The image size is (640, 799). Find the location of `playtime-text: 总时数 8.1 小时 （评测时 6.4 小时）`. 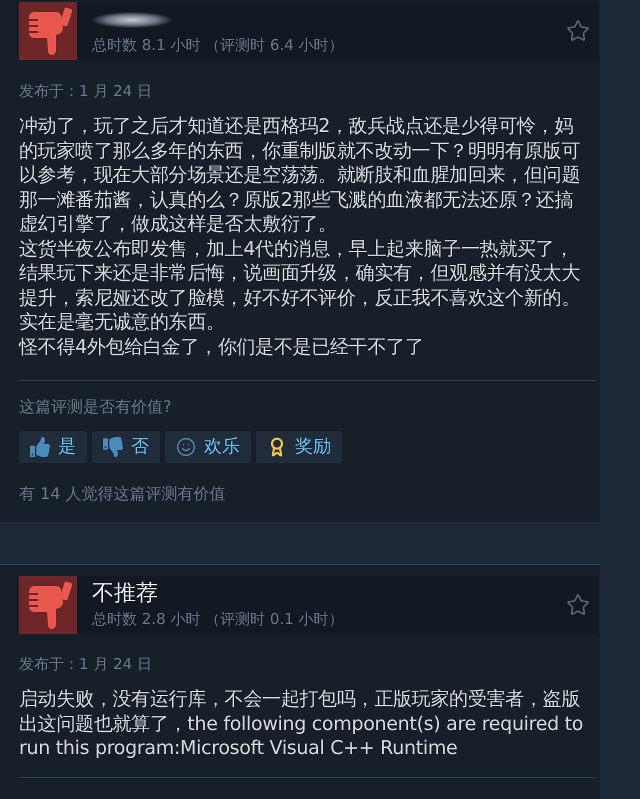

playtime-text: 总时数 8.1 小时 （评测时 6.4 小时） is located at coordinates (218, 45).